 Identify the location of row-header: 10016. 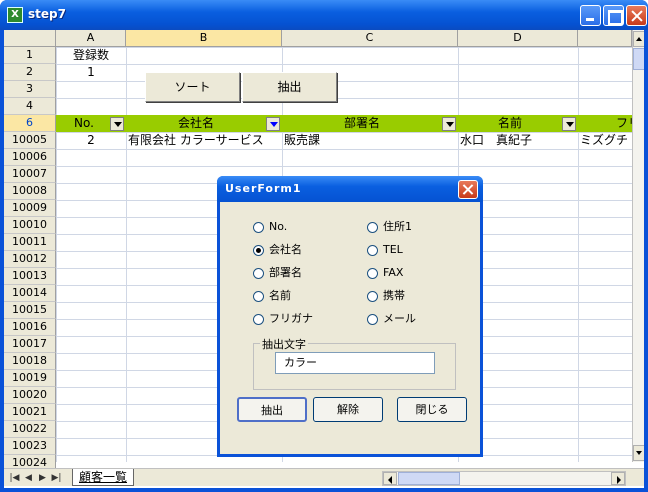
(30, 327).